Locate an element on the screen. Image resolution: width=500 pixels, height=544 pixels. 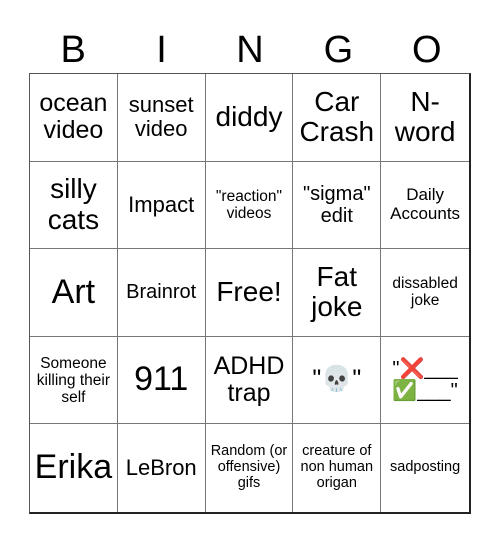
bingo-cell: sadposting is located at coordinates (425, 468).